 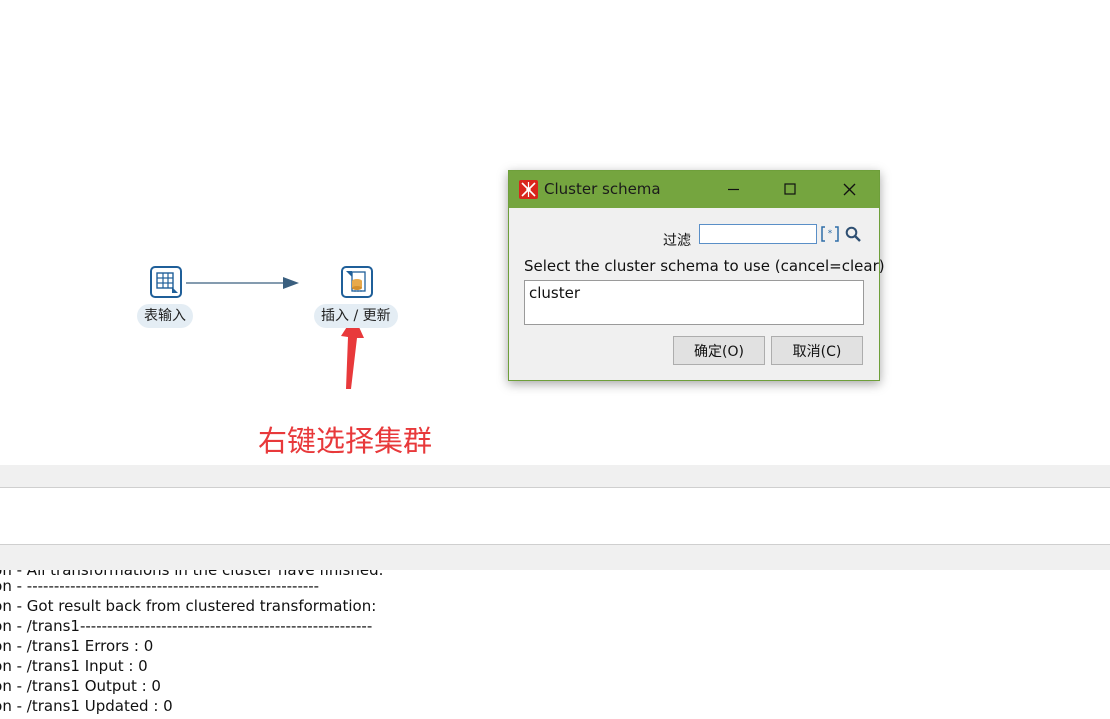 What do you see at coordinates (694, 189) in the screenshot?
I see `dialog-titlebar: Cluster schema` at bounding box center [694, 189].